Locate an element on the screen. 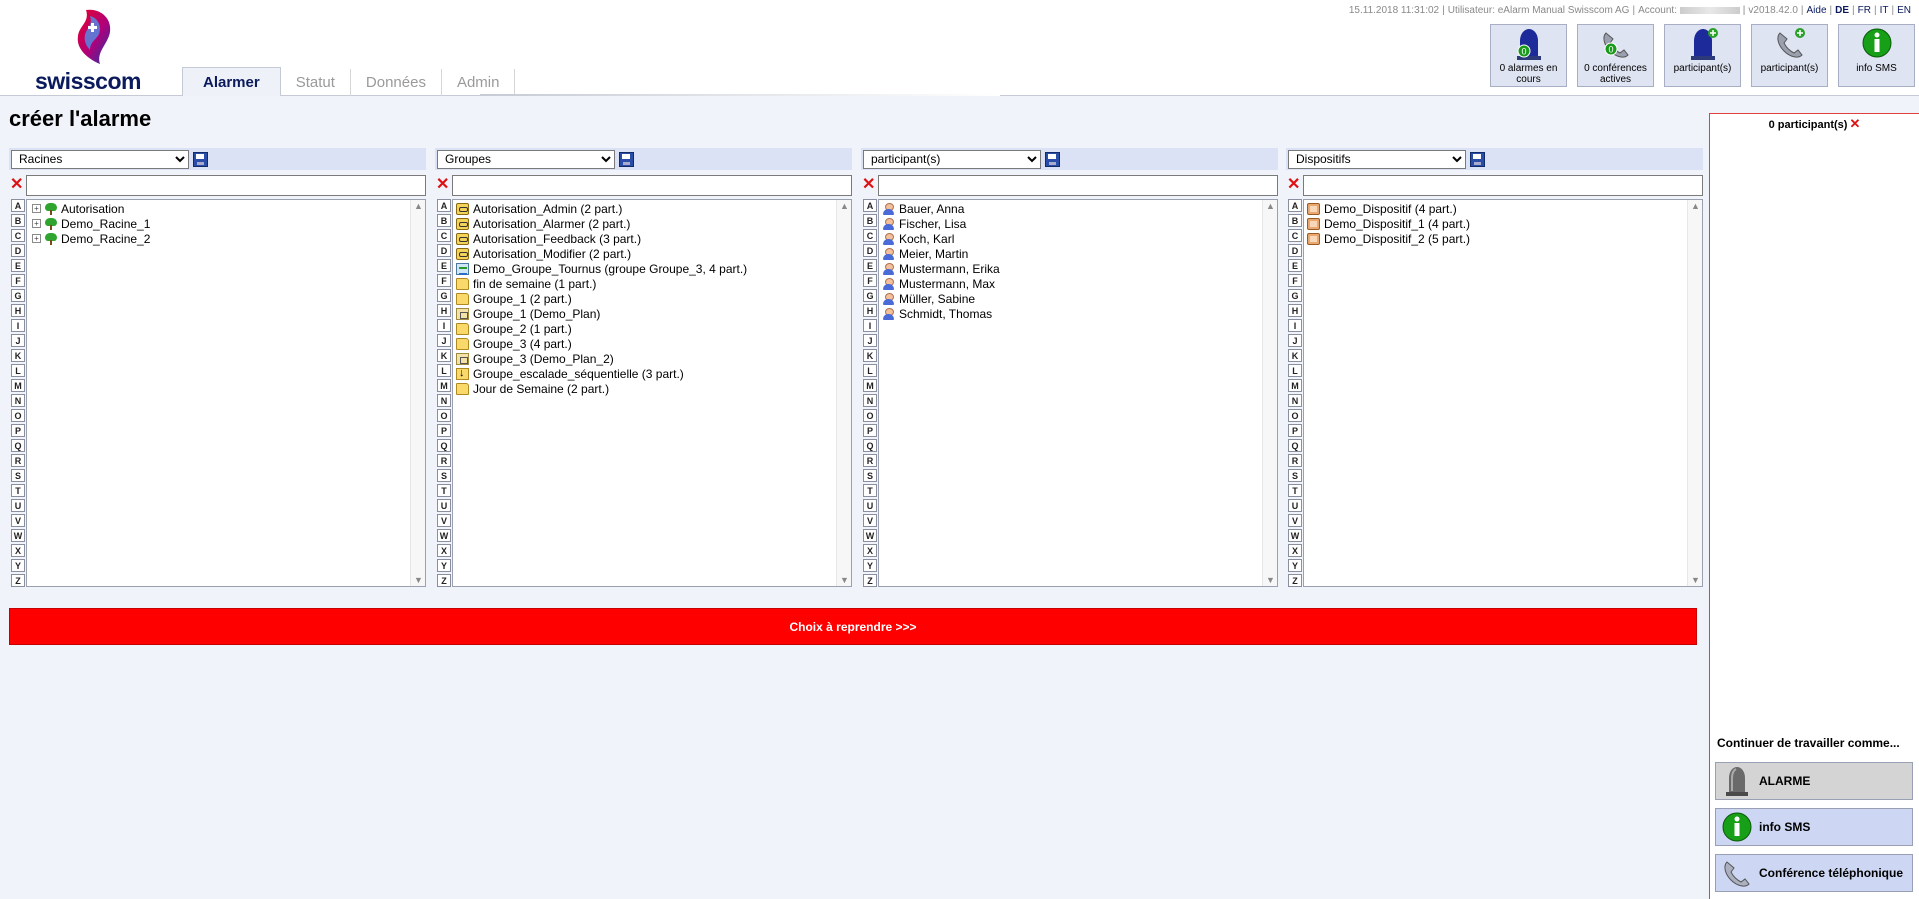 Image resolution: width=1919 pixels, height=899 pixels. list-item: Müller, Sabine is located at coordinates (1078, 298).